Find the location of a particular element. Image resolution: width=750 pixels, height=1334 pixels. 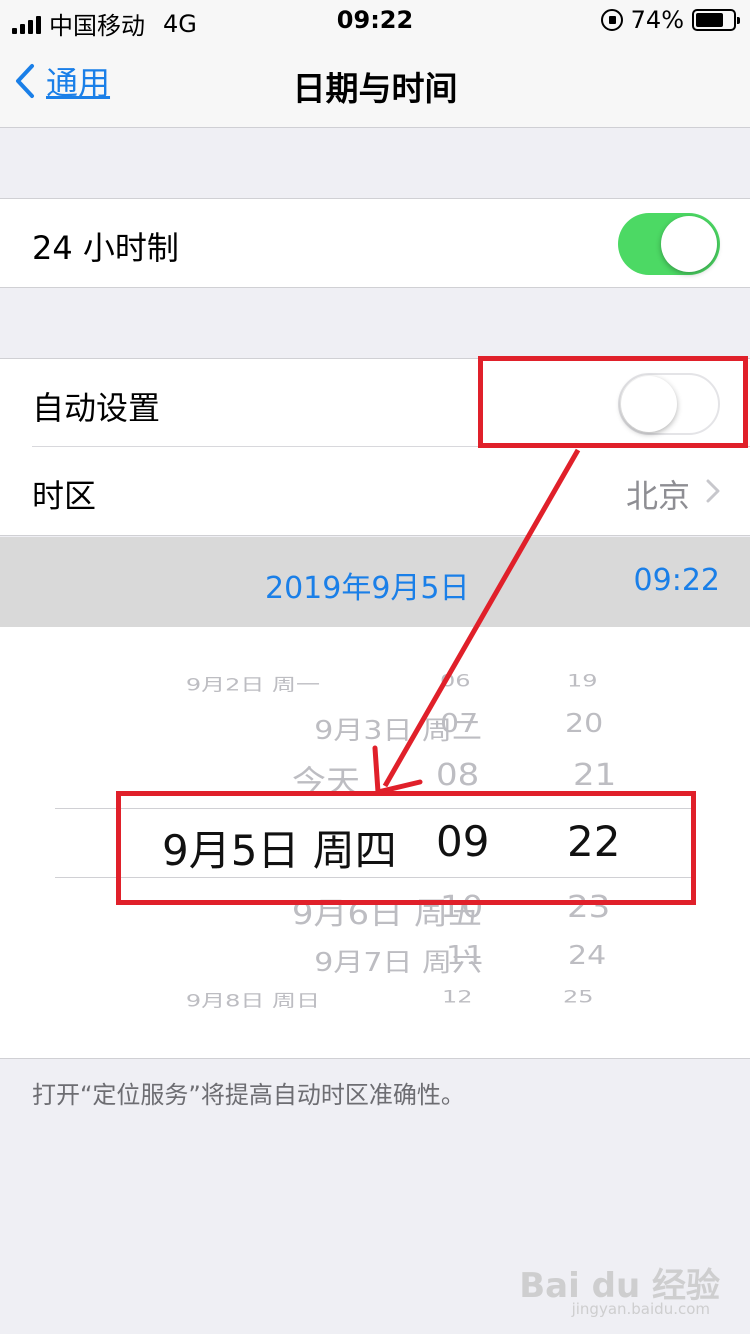

picker-hour: 11 is located at coordinates (465, 956).